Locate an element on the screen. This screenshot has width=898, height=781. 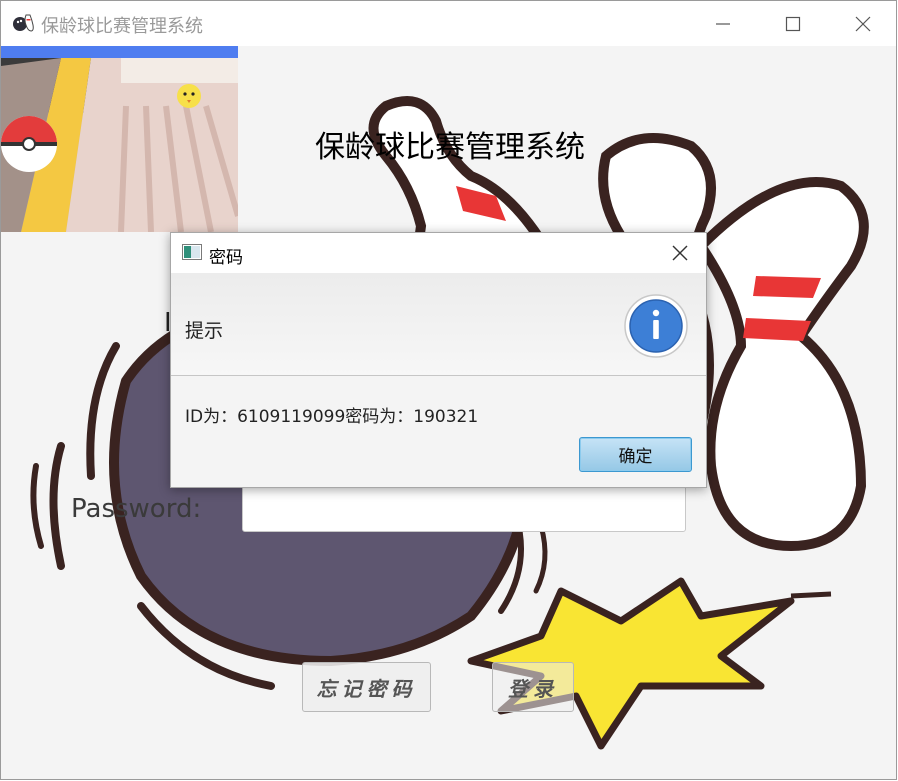
maximize-icon is located at coordinates (793, 23).